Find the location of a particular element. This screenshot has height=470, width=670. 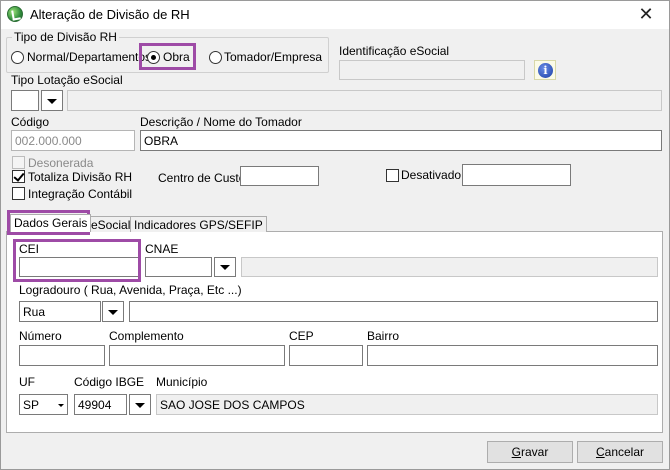

descricao-input: OBRA is located at coordinates (401, 140).